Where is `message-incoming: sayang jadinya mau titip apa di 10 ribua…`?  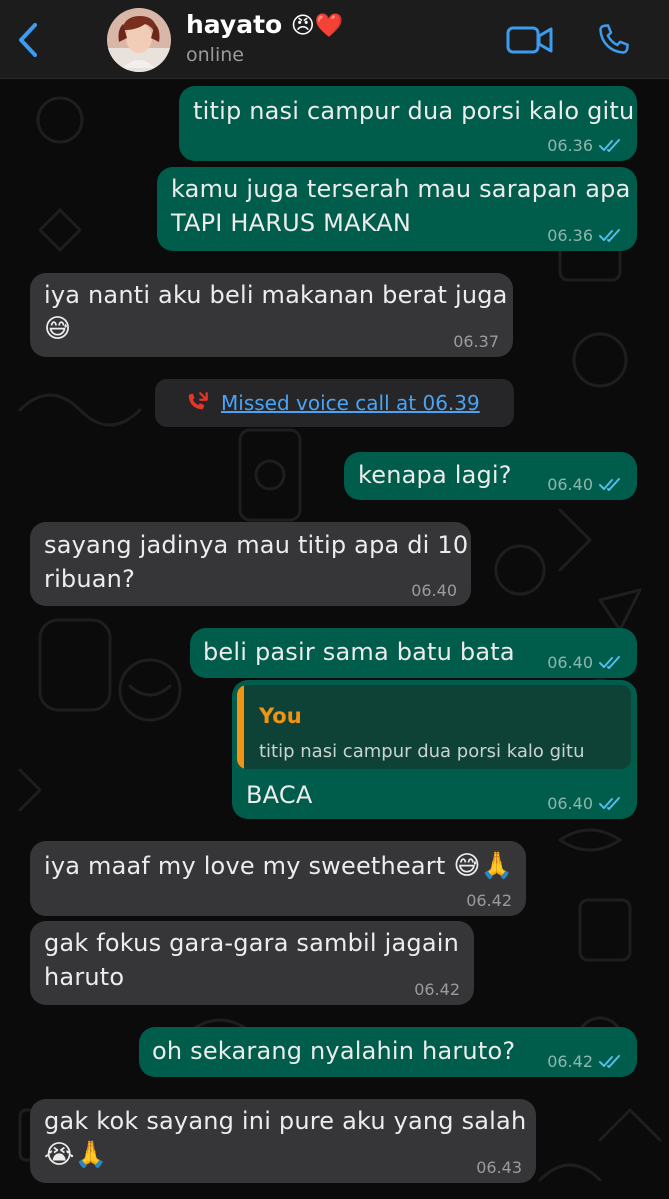
message-incoming: sayang jadinya mau titip apa di 10 ribua… is located at coordinates (250, 564).